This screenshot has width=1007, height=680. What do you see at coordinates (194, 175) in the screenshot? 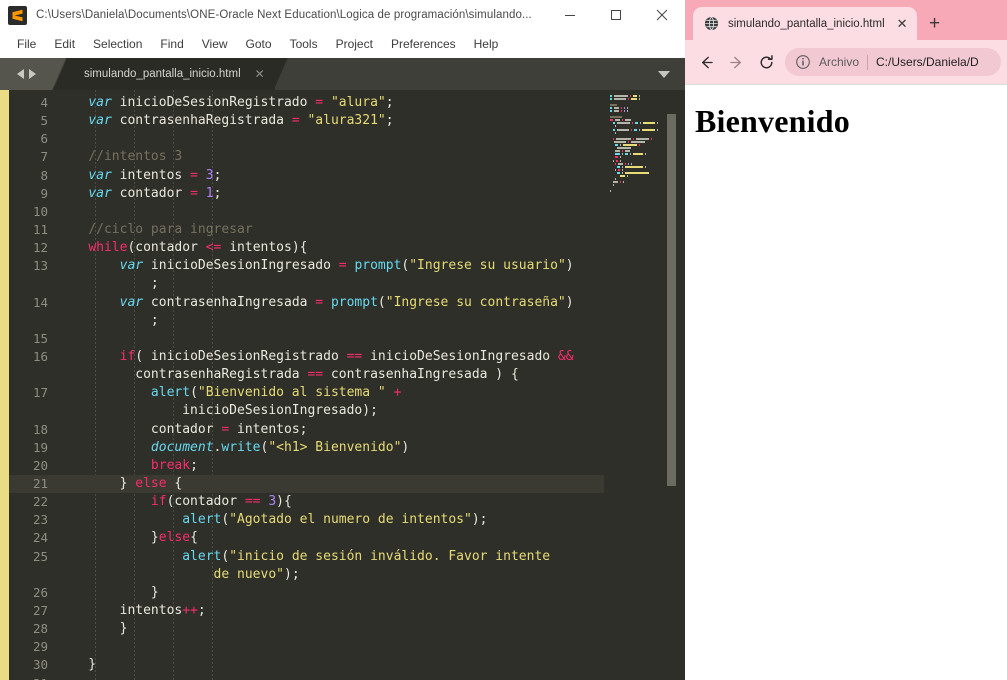
I see `code-token: =` at bounding box center [194, 175].